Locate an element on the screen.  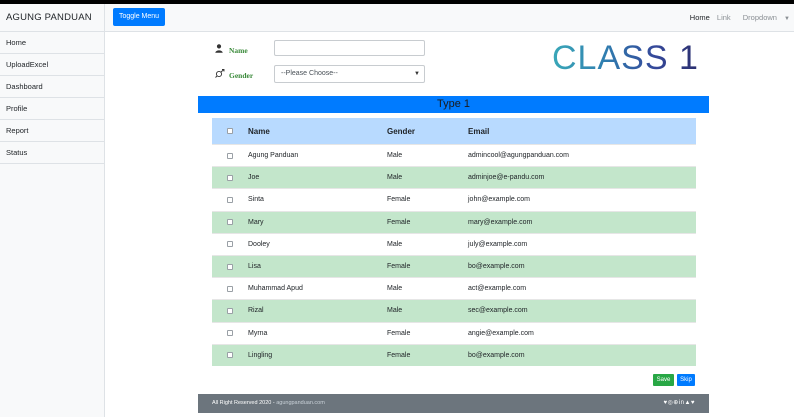
cell-email: john@example.com is located at coordinates (499, 200).